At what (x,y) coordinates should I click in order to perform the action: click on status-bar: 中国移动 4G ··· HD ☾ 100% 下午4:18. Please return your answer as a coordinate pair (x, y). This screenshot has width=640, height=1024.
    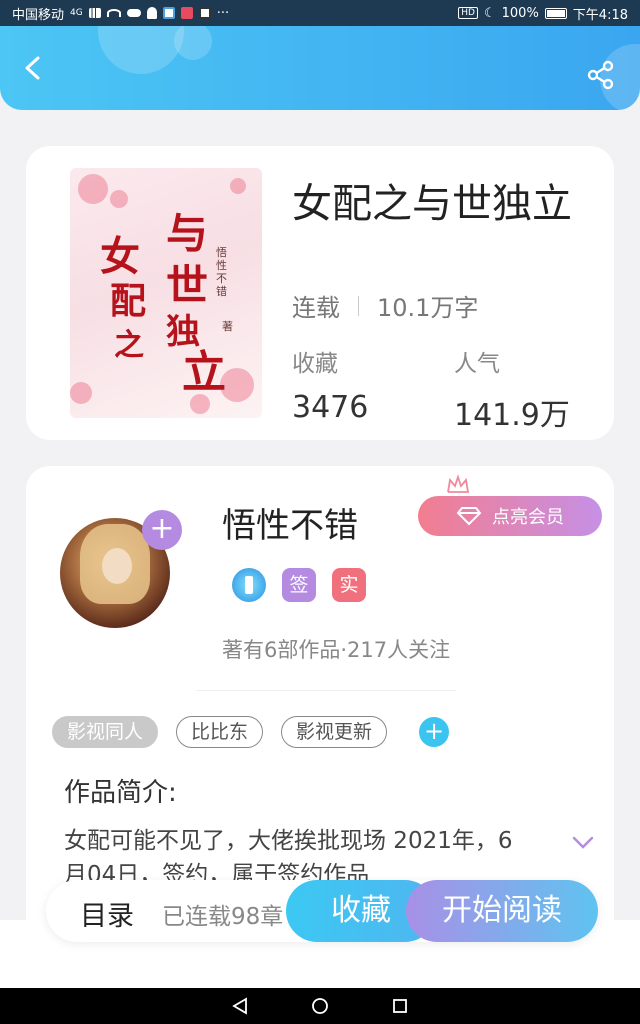
    Looking at the image, I should click on (320, 13).